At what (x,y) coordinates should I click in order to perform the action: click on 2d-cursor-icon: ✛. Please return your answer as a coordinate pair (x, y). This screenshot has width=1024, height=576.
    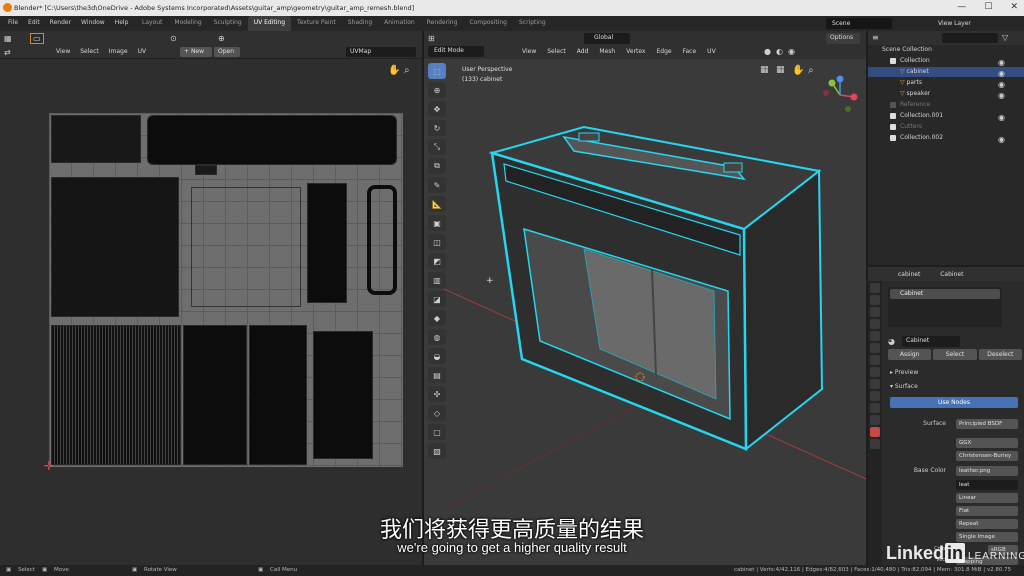
    Looking at the image, I should click on (49, 466).